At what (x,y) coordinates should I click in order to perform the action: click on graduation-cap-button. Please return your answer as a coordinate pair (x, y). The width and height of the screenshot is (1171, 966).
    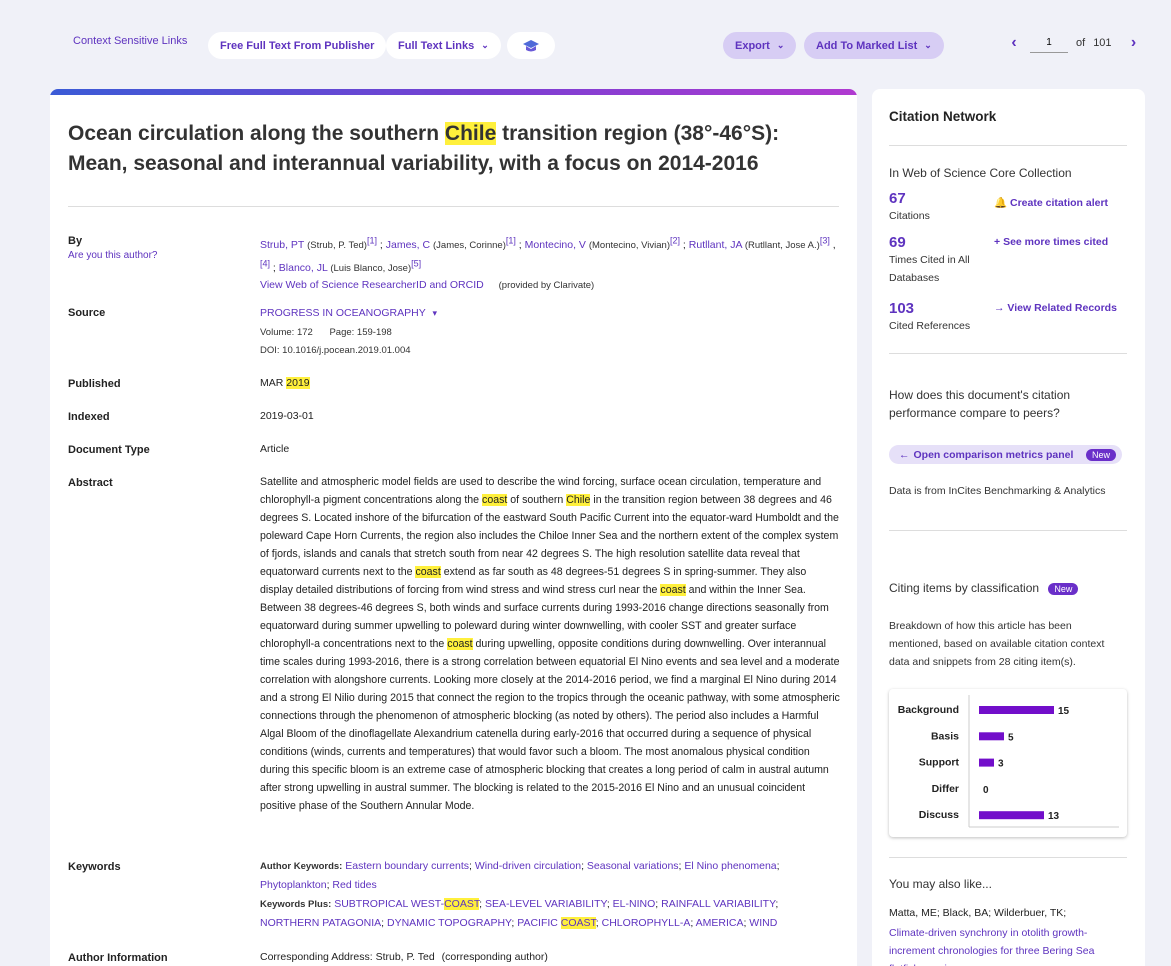
    Looking at the image, I should click on (531, 45).